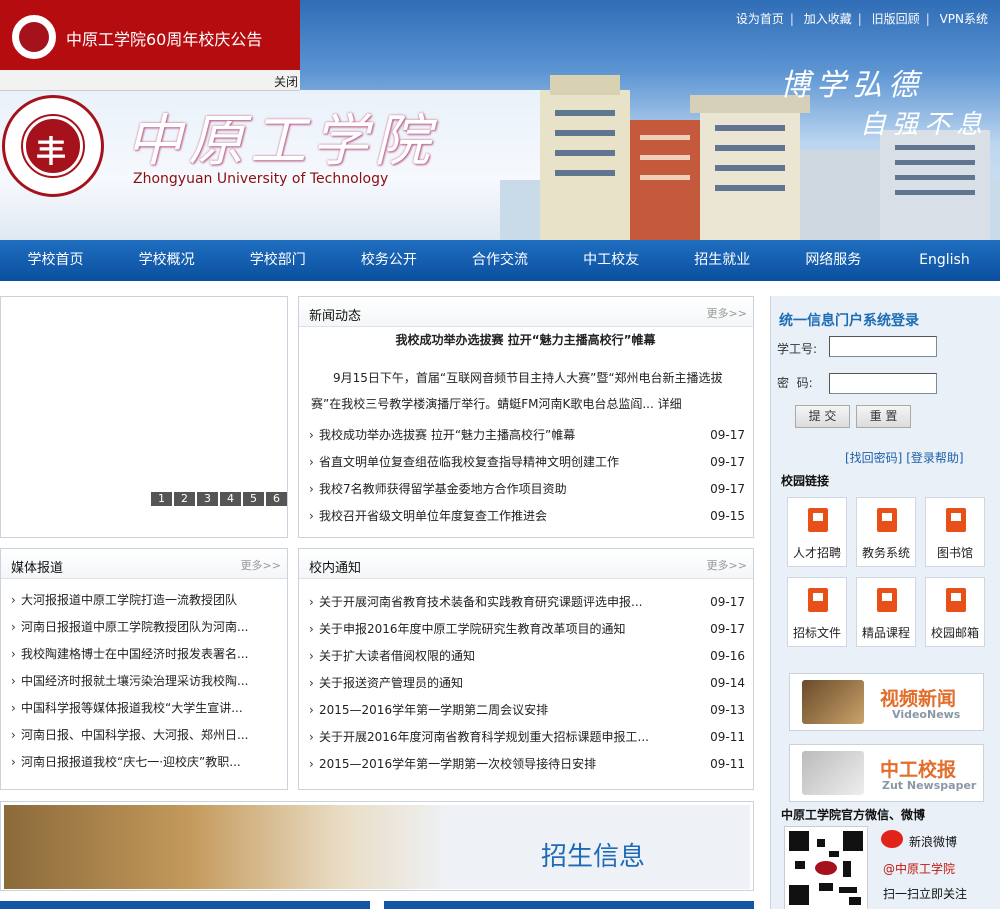  What do you see at coordinates (828, 19) in the screenshot?
I see `top-link-add-favorite: 加入收藏` at bounding box center [828, 19].